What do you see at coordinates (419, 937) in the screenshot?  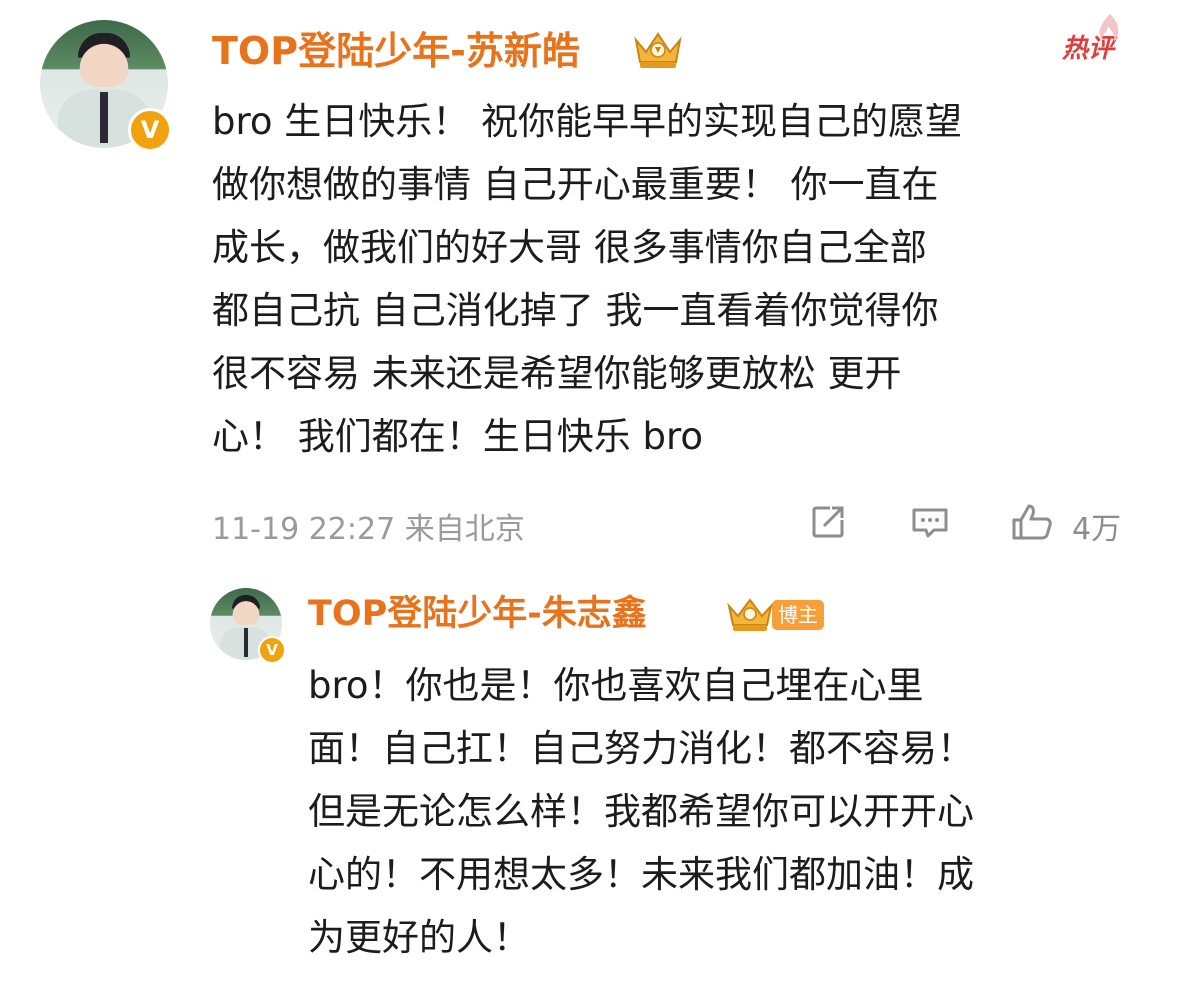 I see `reply-line: 为更好的人！` at bounding box center [419, 937].